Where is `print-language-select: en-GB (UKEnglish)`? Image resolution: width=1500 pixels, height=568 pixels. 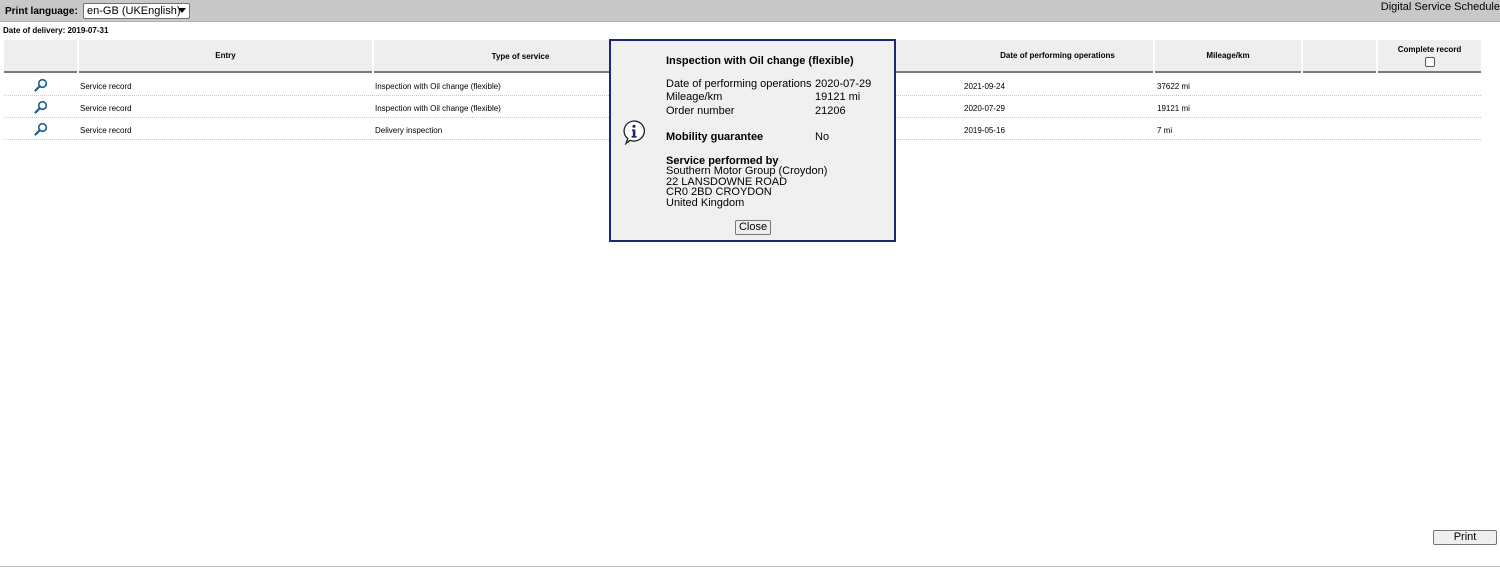 print-language-select: en-GB (UKEnglish) is located at coordinates (136, 11).